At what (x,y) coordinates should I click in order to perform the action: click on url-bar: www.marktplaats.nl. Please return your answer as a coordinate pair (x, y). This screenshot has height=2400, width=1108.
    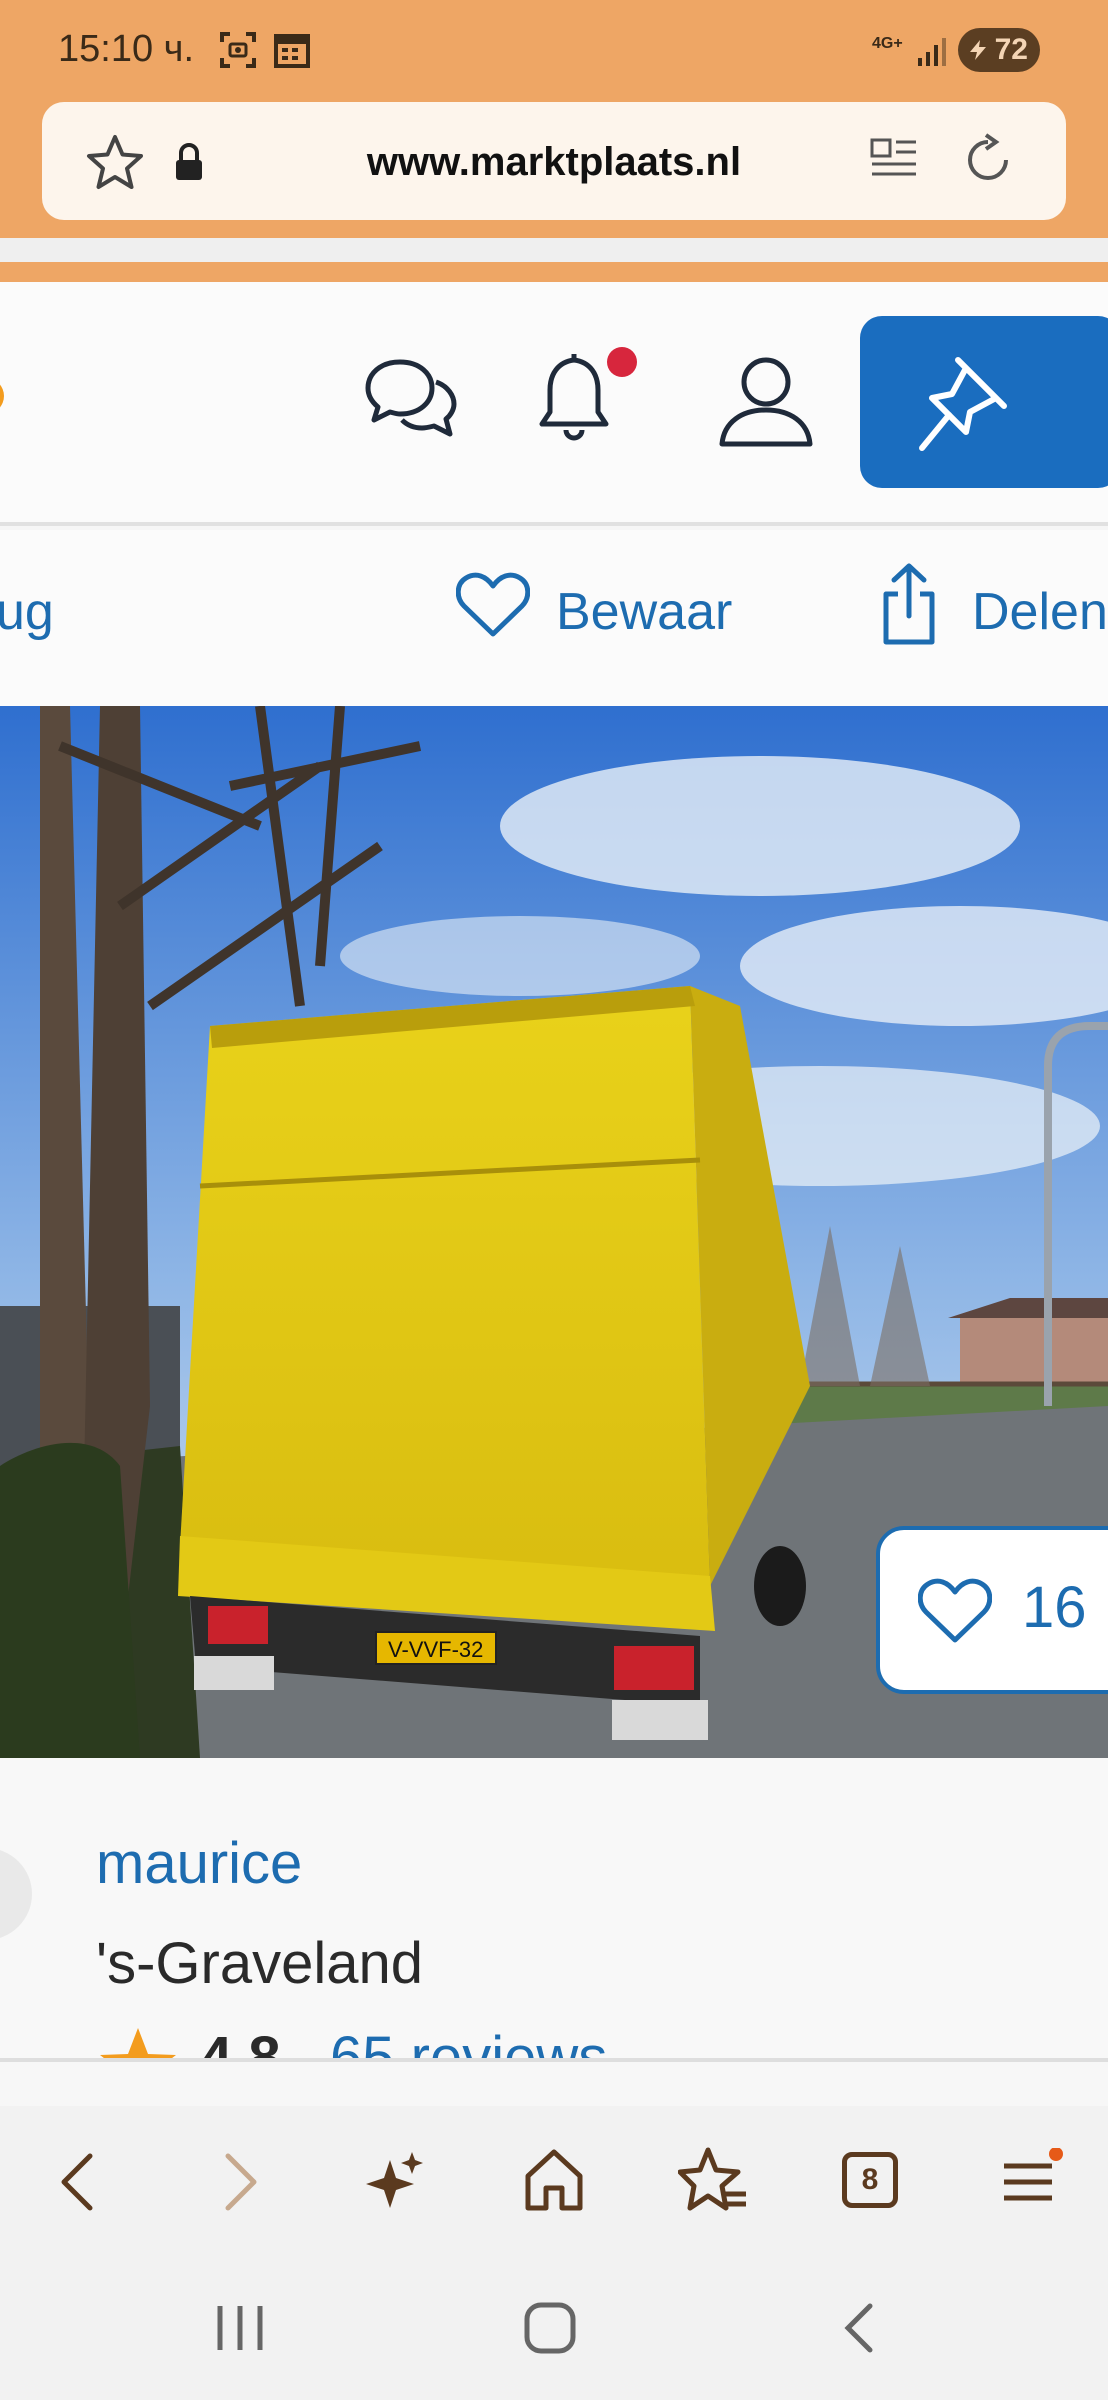
    Looking at the image, I should click on (554, 161).